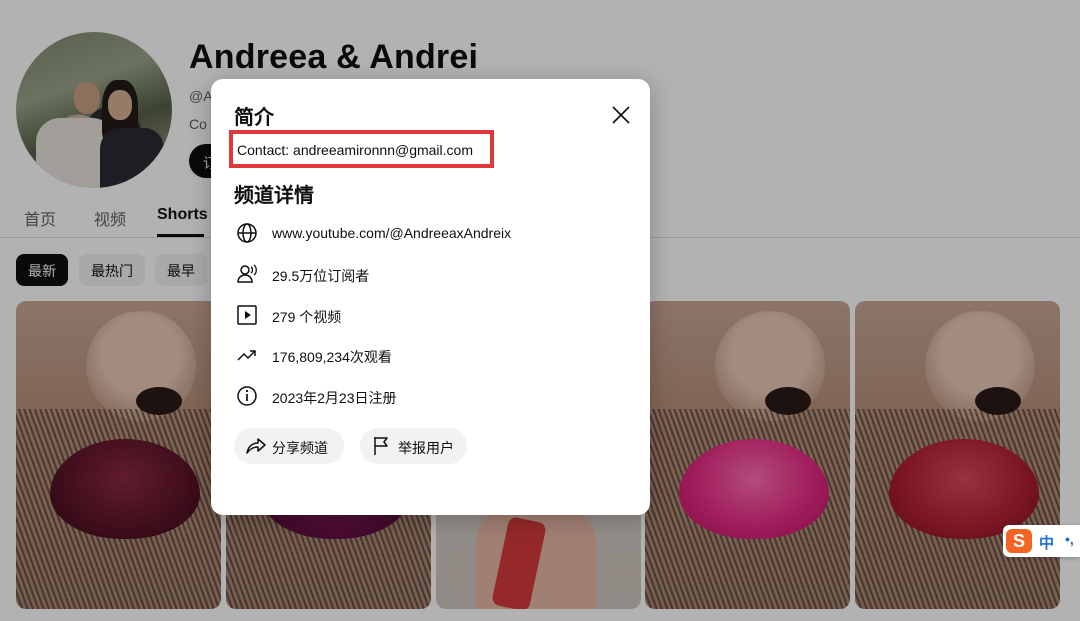 The height and width of the screenshot is (621, 1080). I want to click on close-icon, so click(621, 115).